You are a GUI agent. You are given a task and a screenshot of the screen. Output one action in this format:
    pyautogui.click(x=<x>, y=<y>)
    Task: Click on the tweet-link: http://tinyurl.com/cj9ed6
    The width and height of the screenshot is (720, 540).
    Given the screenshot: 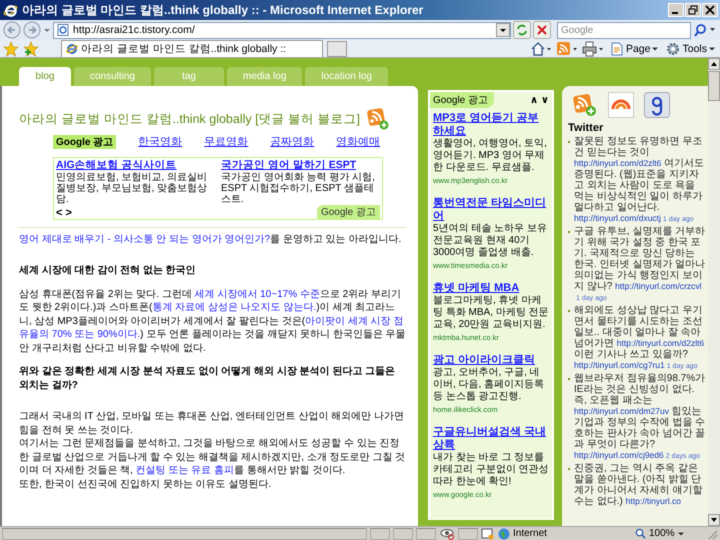 What is the action you would take?
    pyautogui.click(x=619, y=455)
    